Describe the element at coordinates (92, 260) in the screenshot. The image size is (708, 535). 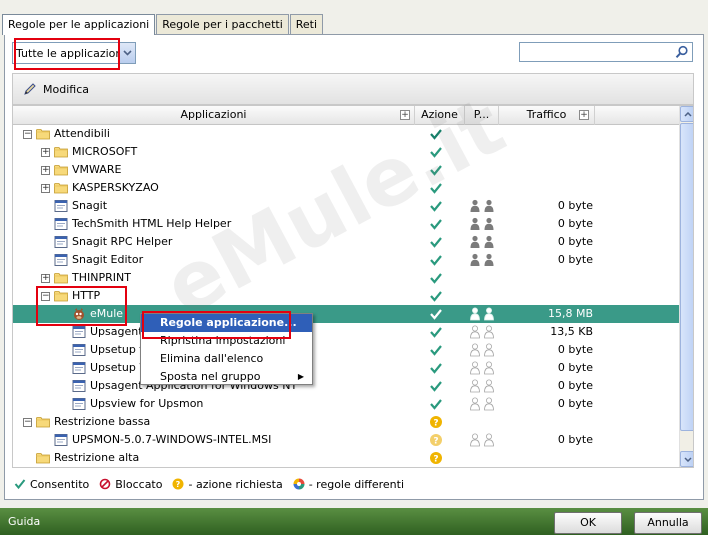
I see `row-name-cell: Snagit Editor` at that location.